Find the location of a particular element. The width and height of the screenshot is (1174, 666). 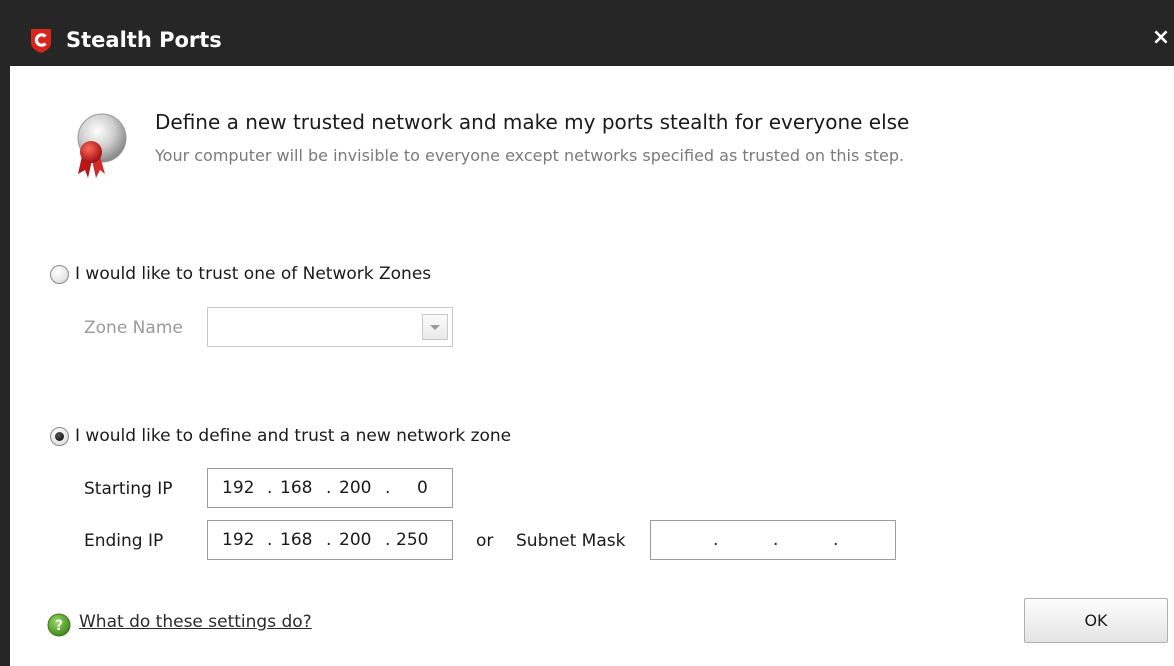

radio-button-new-zone is located at coordinates (59, 436).